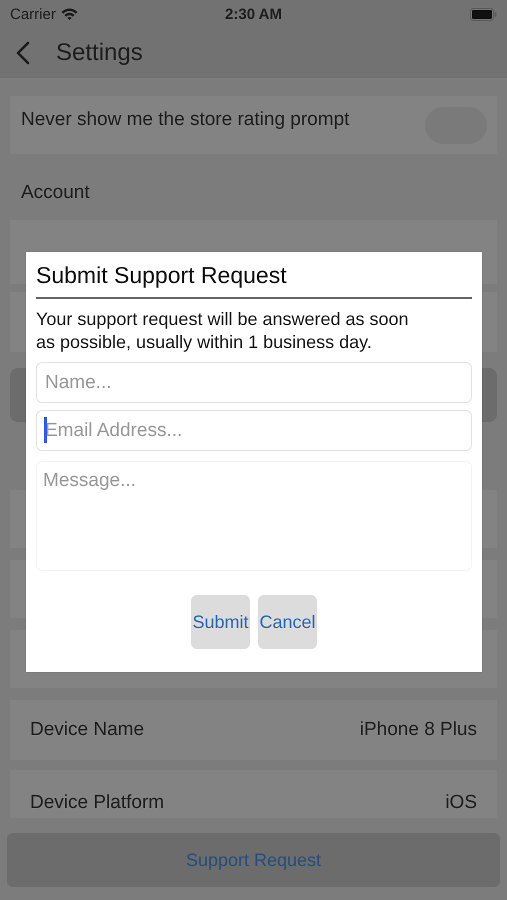  I want to click on status-time: 2:30 AM, so click(253, 14).